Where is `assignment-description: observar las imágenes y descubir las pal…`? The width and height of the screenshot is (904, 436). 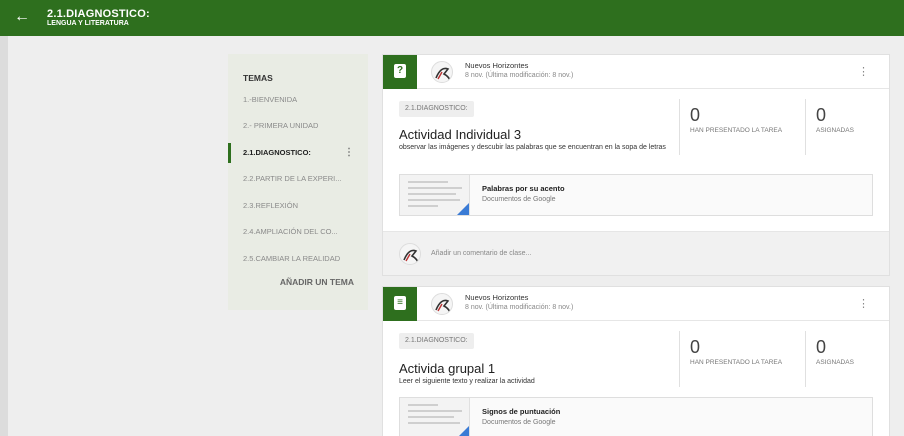 assignment-description: observar las imágenes y descubir las pal… is located at coordinates (532, 147).